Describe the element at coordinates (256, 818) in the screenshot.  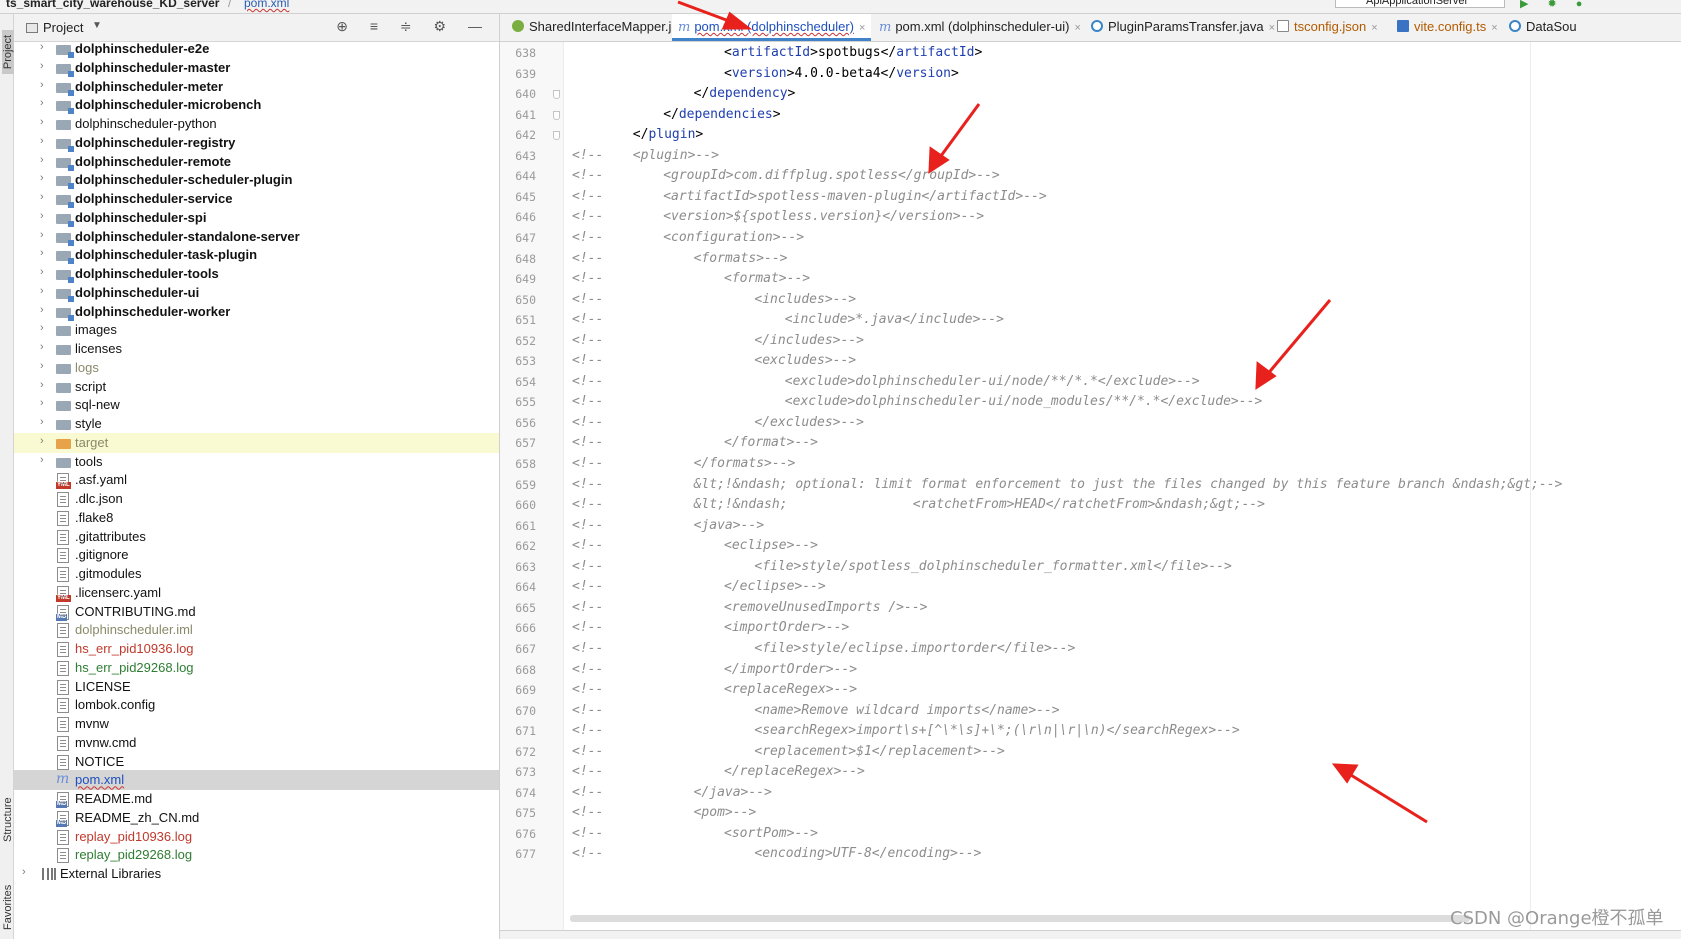
I see `tree-item: MD README_zh_CN.md` at that location.